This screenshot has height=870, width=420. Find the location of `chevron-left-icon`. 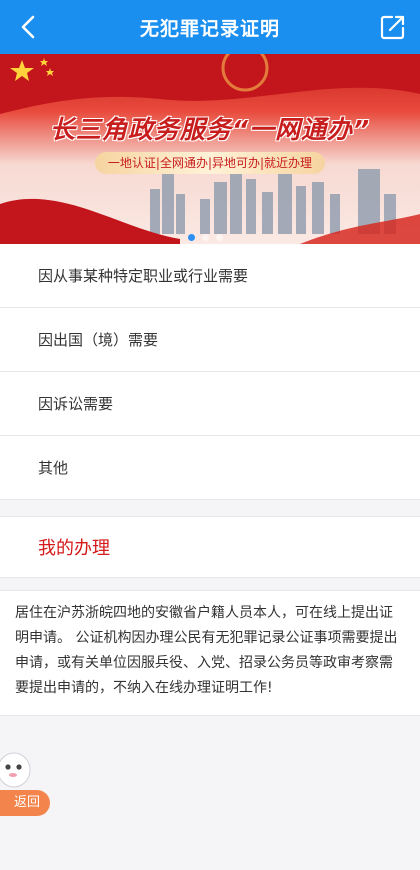

chevron-left-icon is located at coordinates (28, 27).